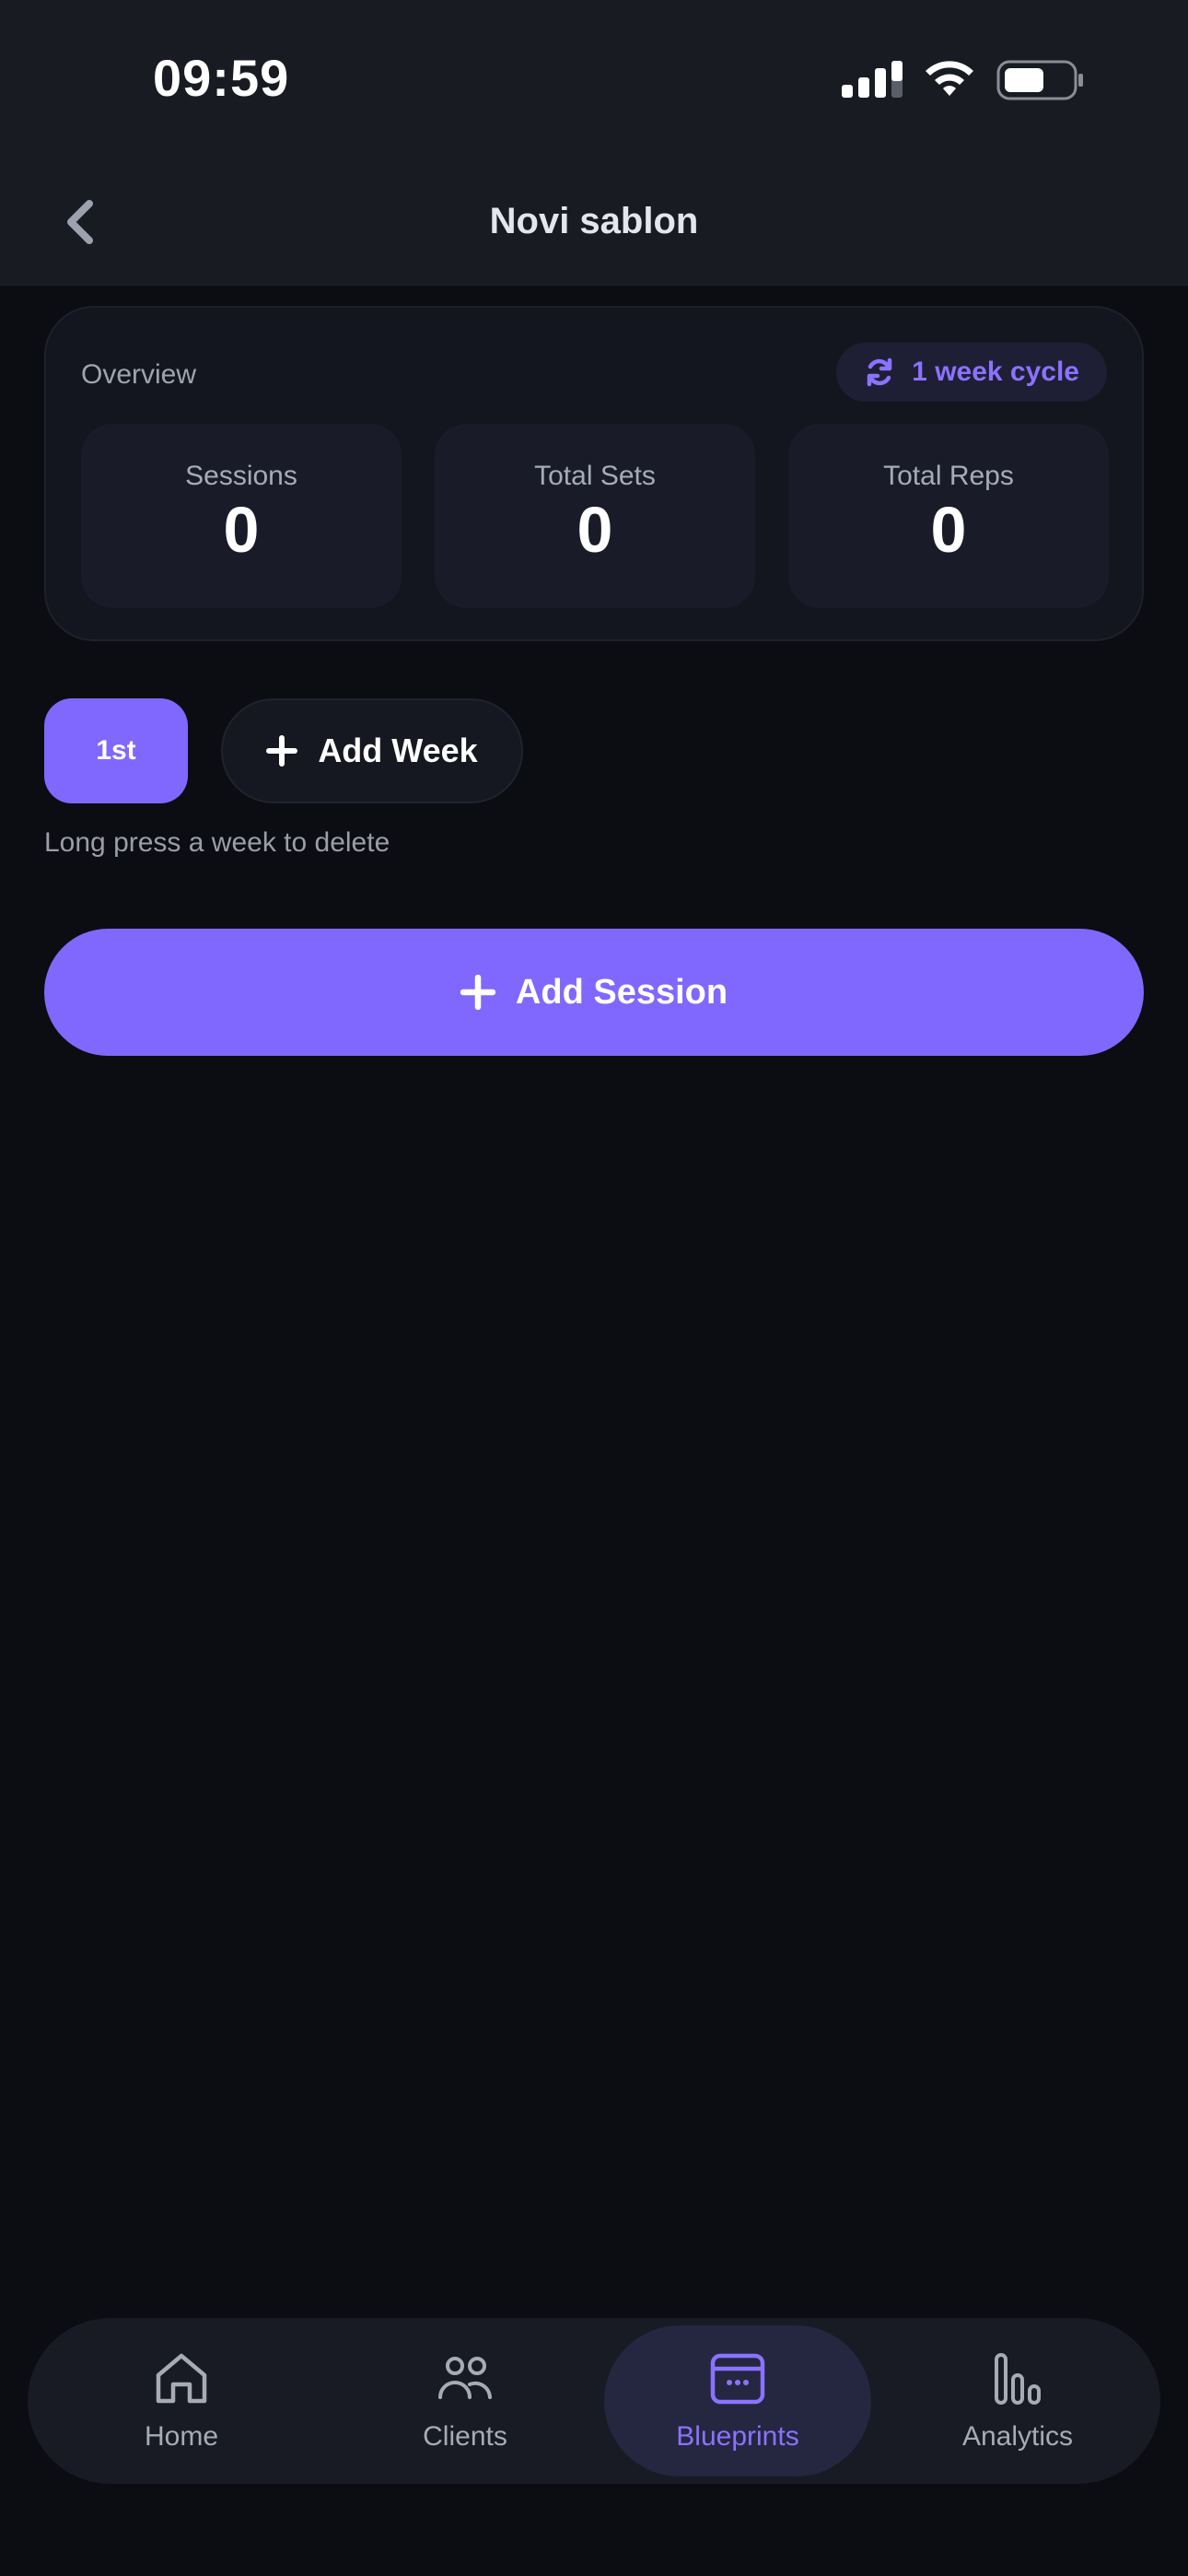  I want to click on cycle-badge: 1 week cycle, so click(971, 372).